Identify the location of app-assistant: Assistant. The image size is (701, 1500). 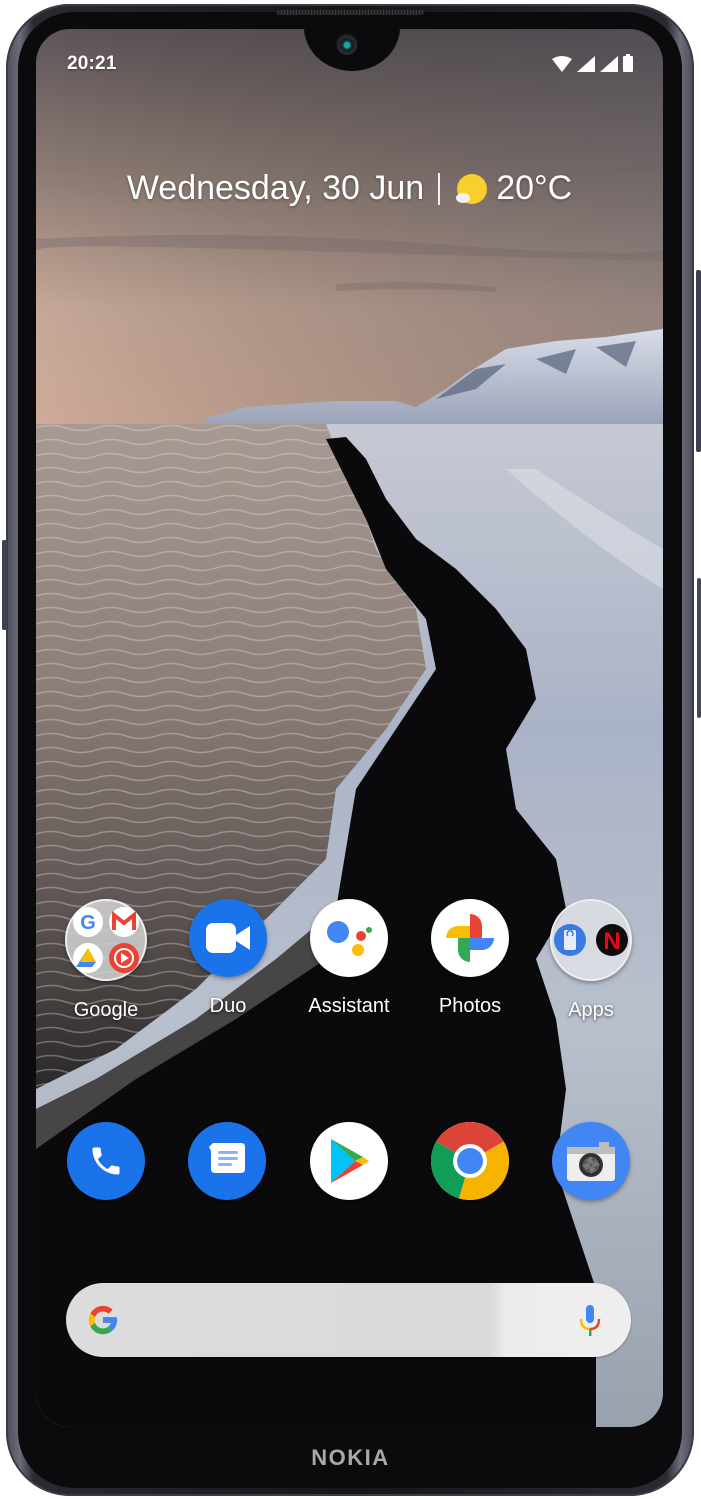
(349, 958).